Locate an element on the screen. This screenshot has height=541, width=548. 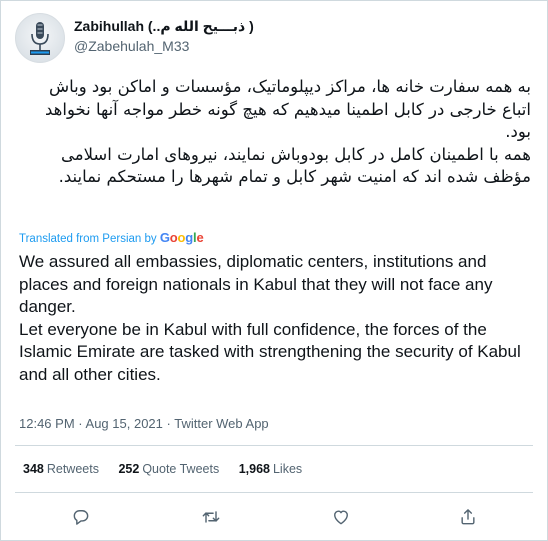
quote-tweets-count: 252 is located at coordinates (129, 469).